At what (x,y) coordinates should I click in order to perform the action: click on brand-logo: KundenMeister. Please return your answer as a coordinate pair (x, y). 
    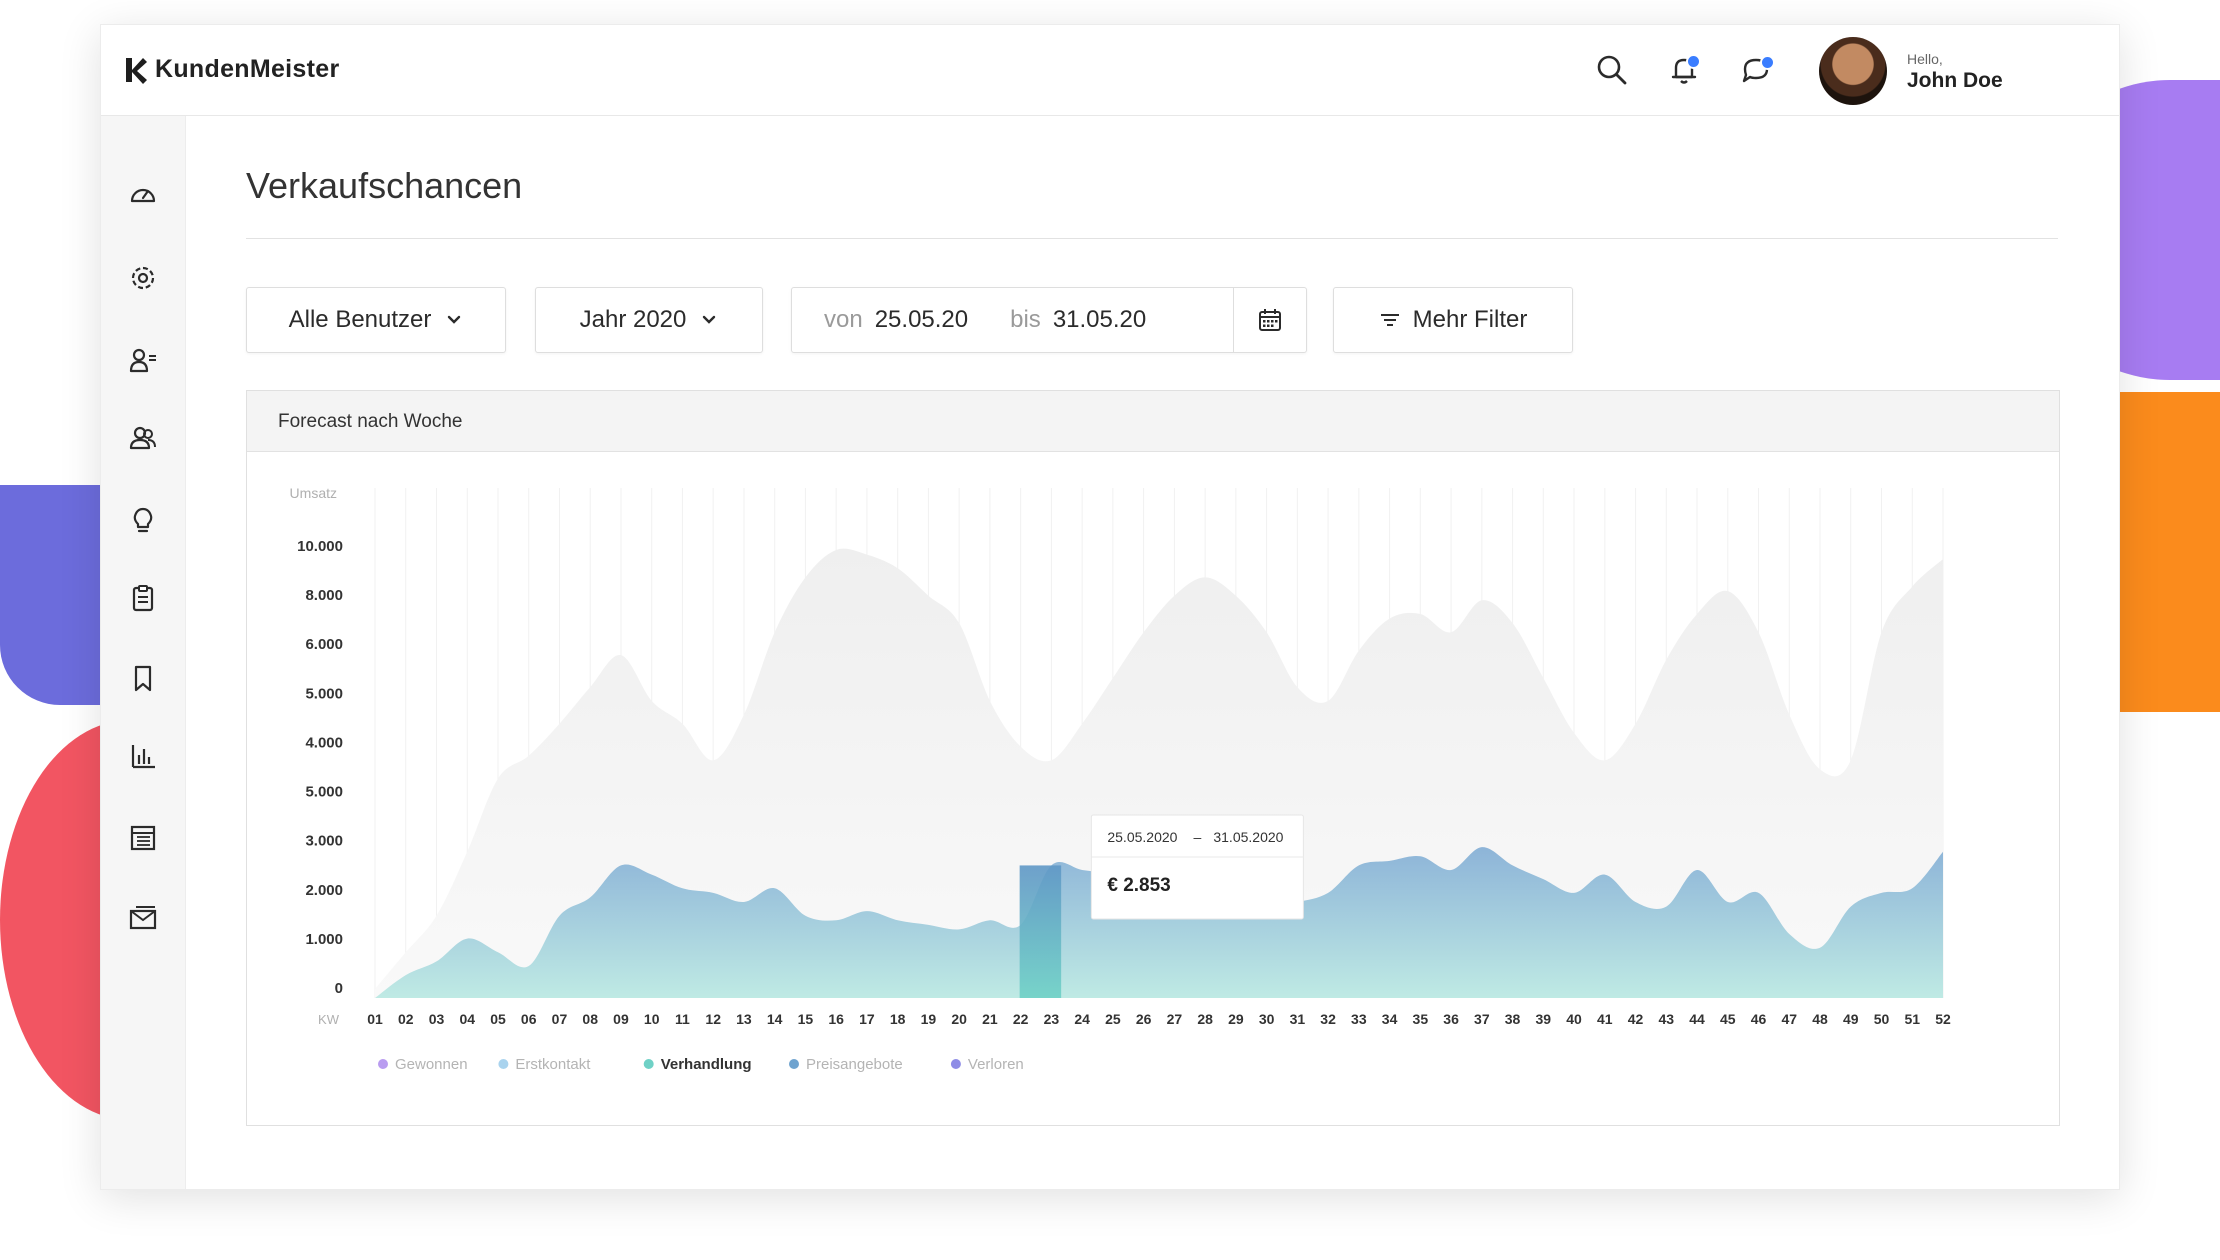
    Looking at the image, I should click on (231, 69).